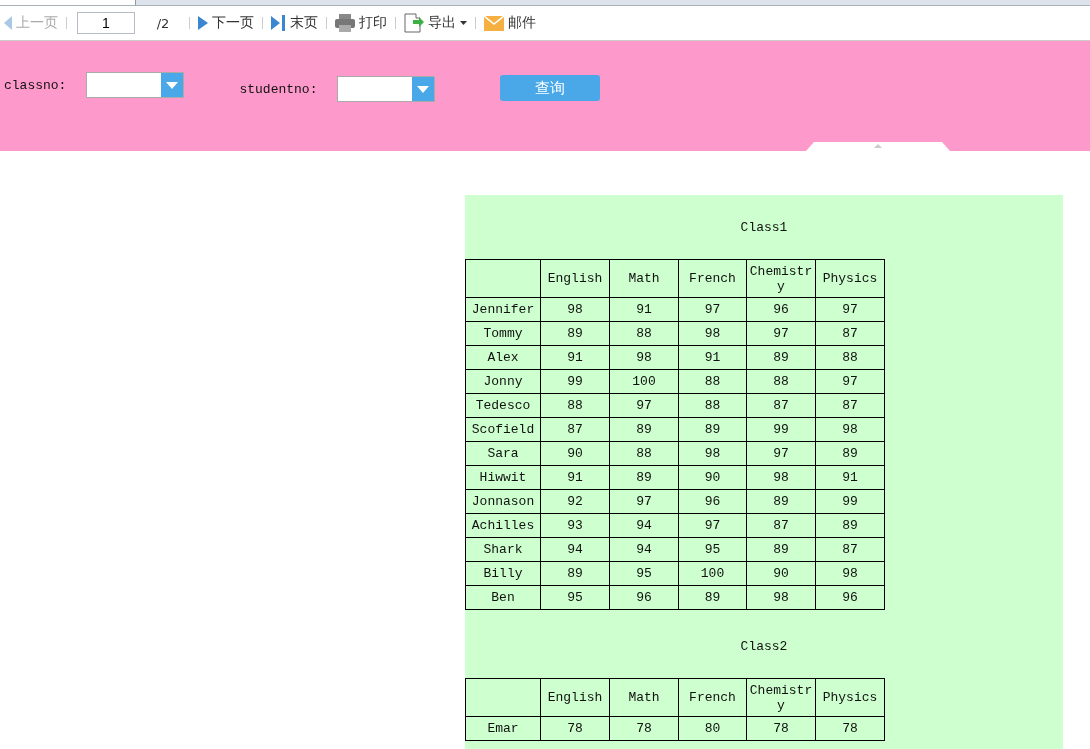 Image resolution: width=1090 pixels, height=749 pixels. What do you see at coordinates (575, 525) in the screenshot?
I see `table-cell: 93` at bounding box center [575, 525].